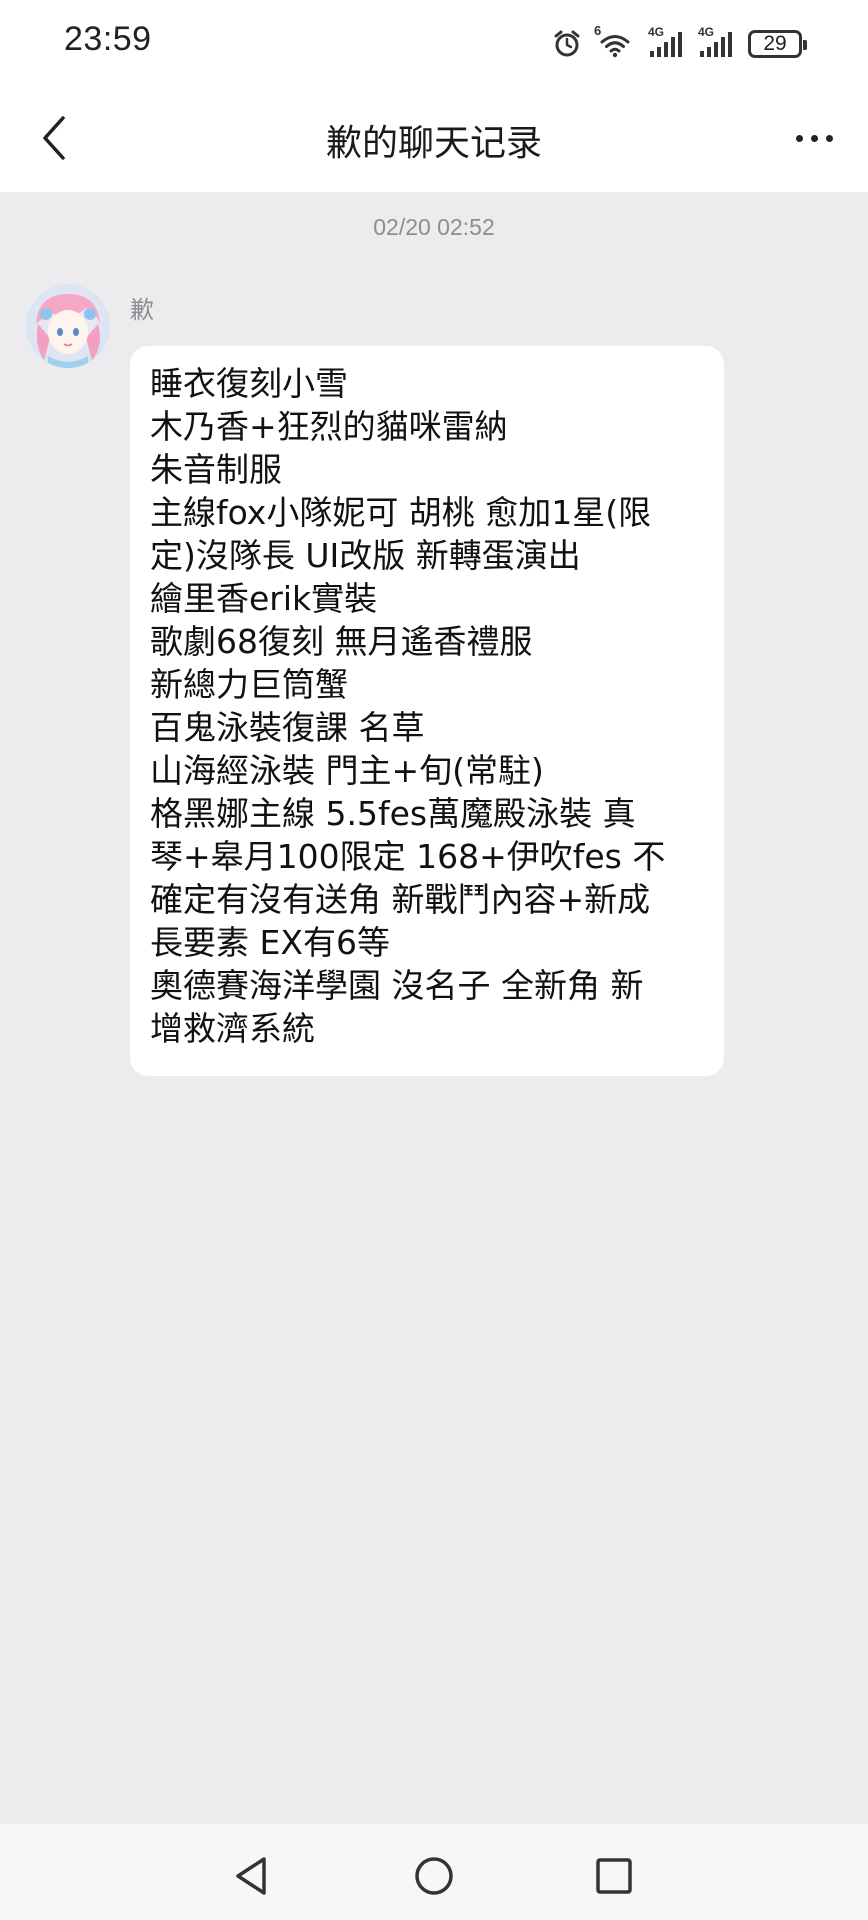 This screenshot has height=1920, width=868. Describe the element at coordinates (341, 641) in the screenshot. I see `message-line: 歌劇68復刻 無月遙香禮服` at that location.